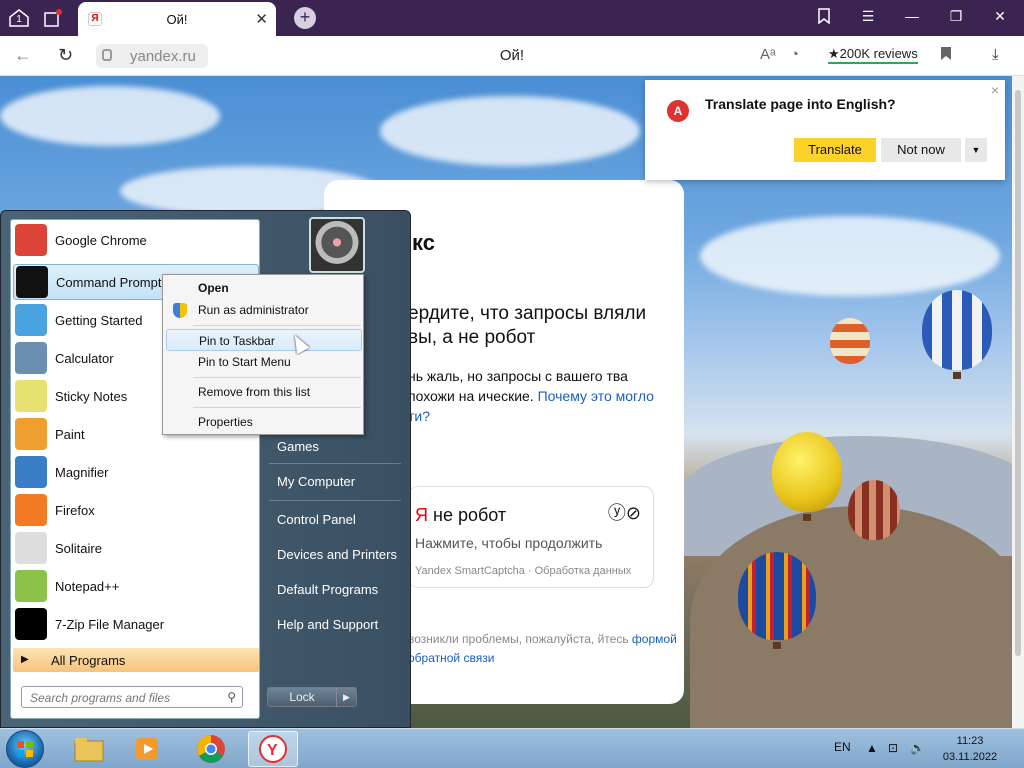 Image resolution: width=1024 pixels, height=768 pixels. What do you see at coordinates (970, 741) in the screenshot?
I see `clock-time: 11:23` at bounding box center [970, 741].